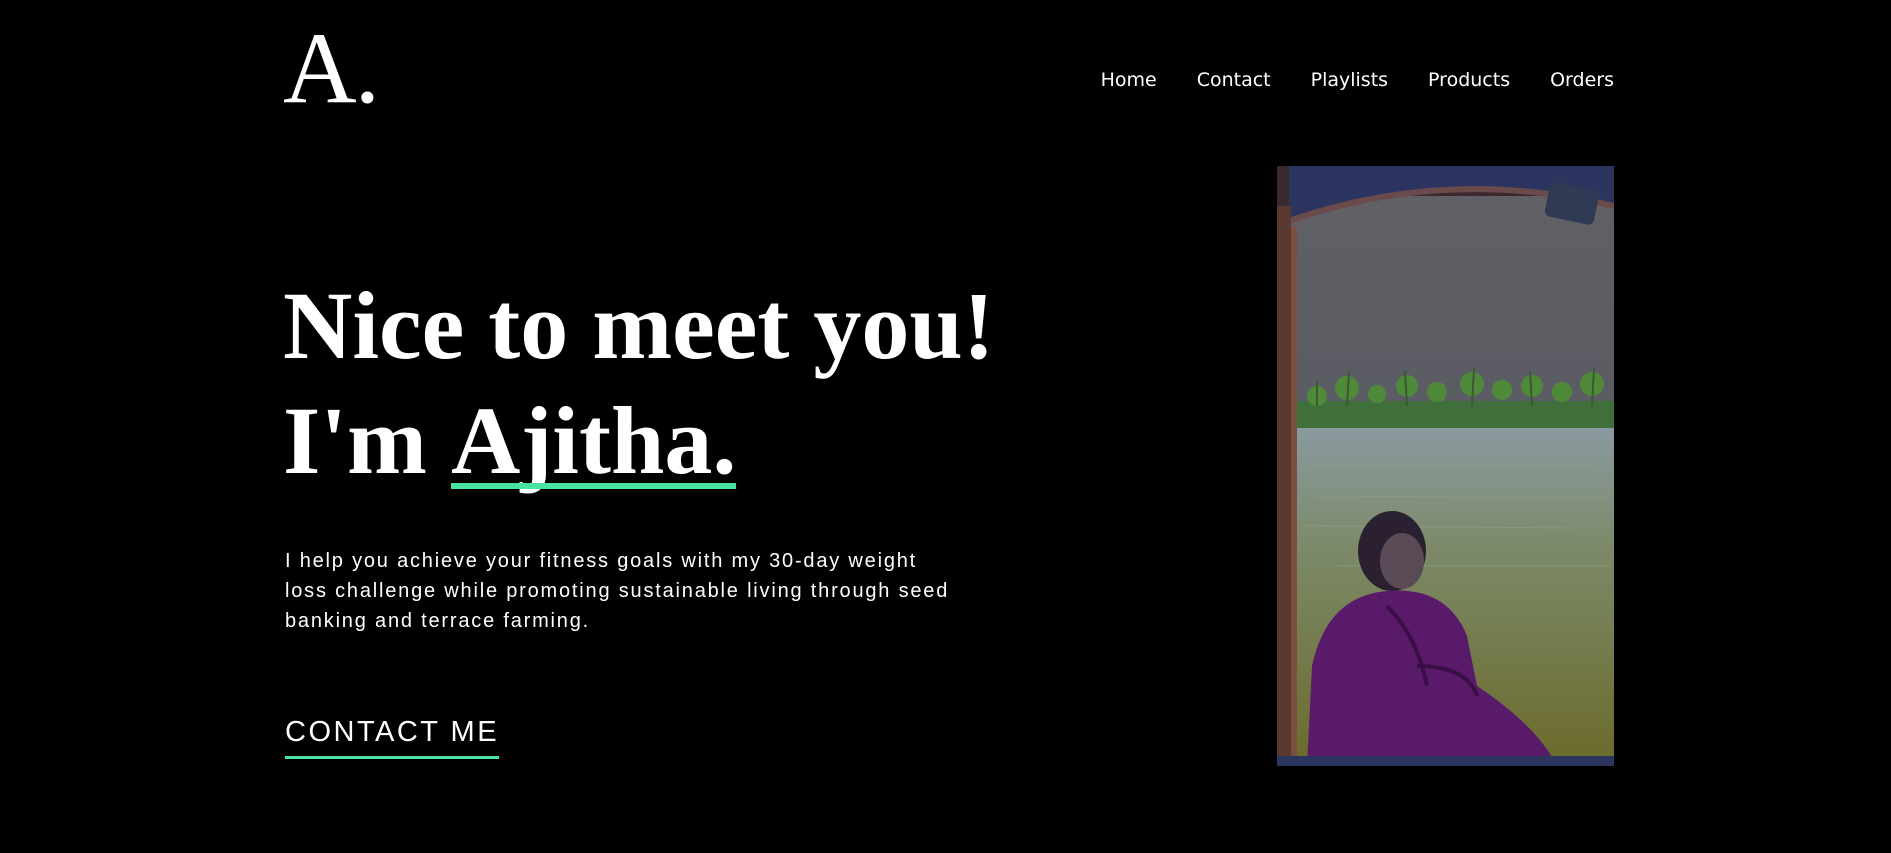  What do you see at coordinates (594, 440) in the screenshot?
I see `highlighted-name: Ajitha.` at bounding box center [594, 440].